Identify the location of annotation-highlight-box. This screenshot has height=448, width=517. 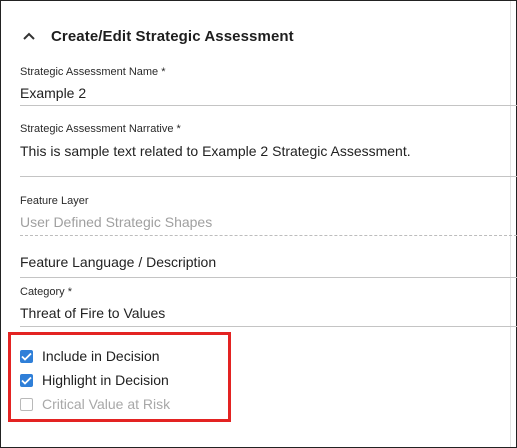
(119, 377).